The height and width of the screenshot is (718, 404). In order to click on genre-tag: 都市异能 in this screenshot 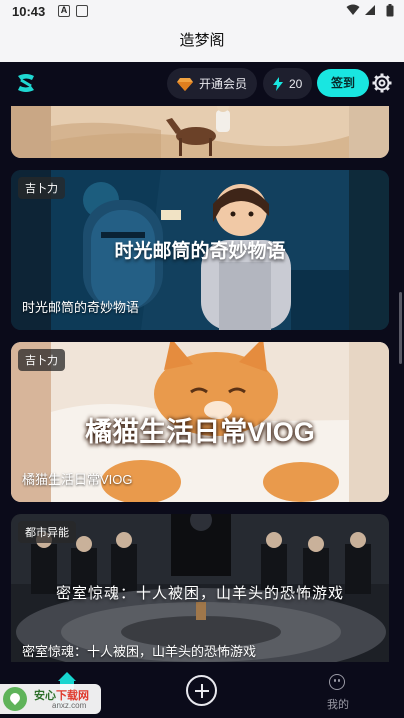, I will do `click(47, 532)`.